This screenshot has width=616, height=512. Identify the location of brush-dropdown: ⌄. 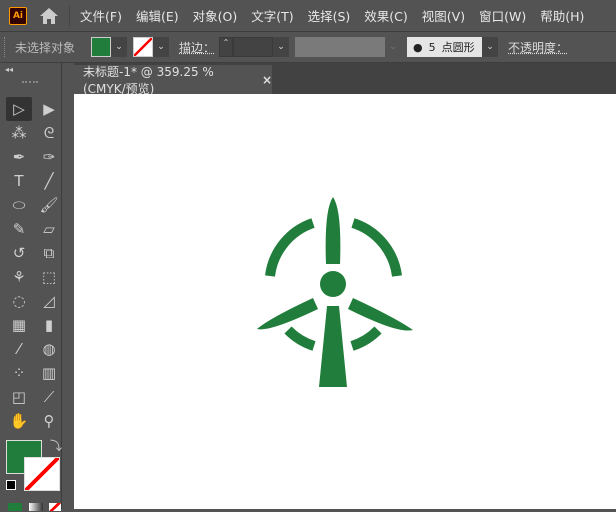
(490, 47).